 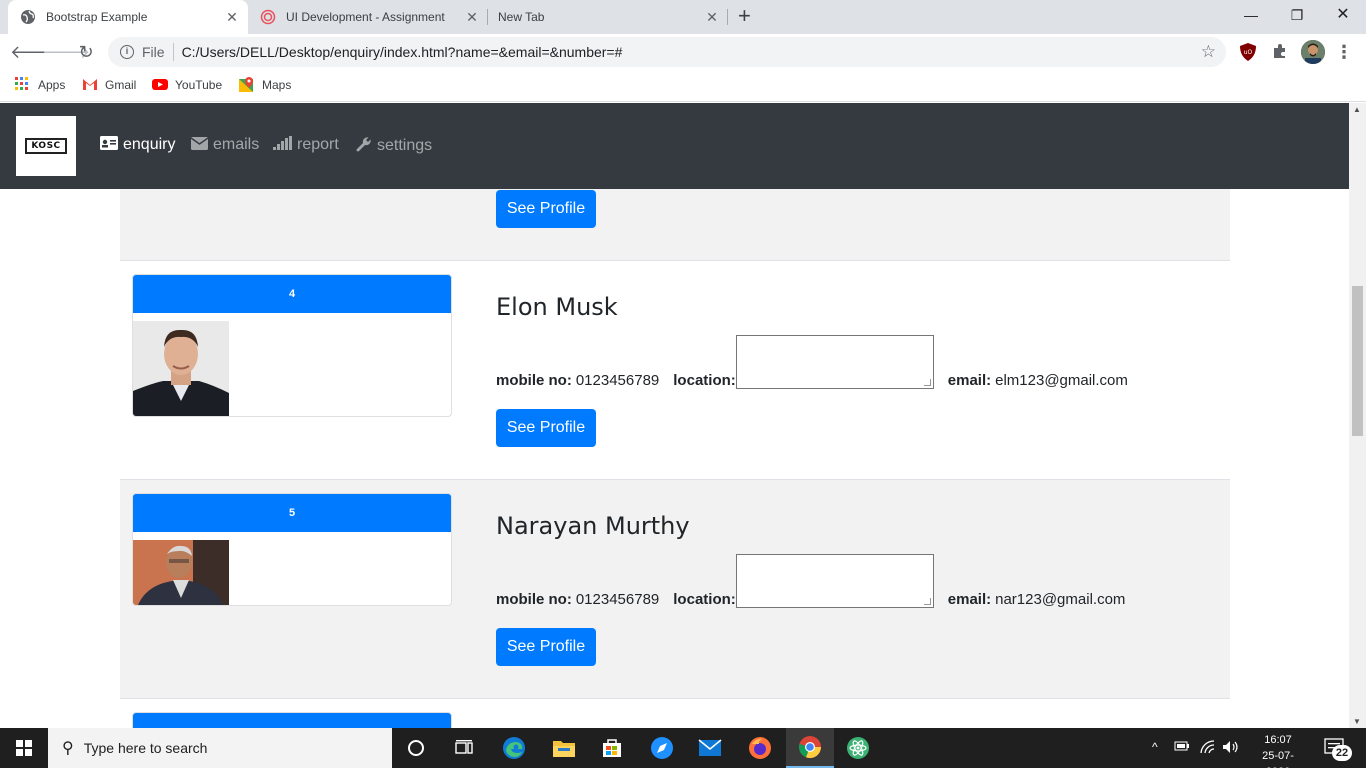 I want to click on person-name: Narayan Murthy, so click(x=593, y=526).